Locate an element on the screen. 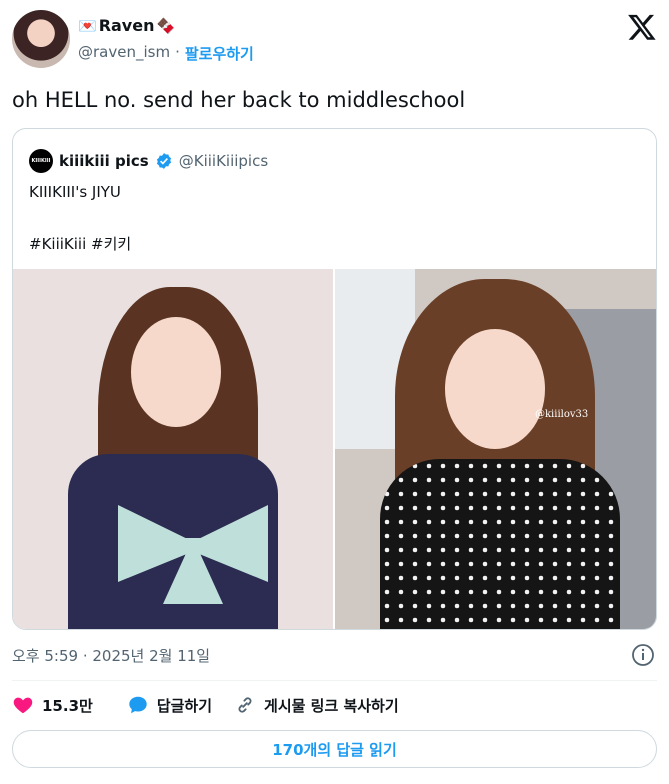  heart-icon is located at coordinates (23, 705).